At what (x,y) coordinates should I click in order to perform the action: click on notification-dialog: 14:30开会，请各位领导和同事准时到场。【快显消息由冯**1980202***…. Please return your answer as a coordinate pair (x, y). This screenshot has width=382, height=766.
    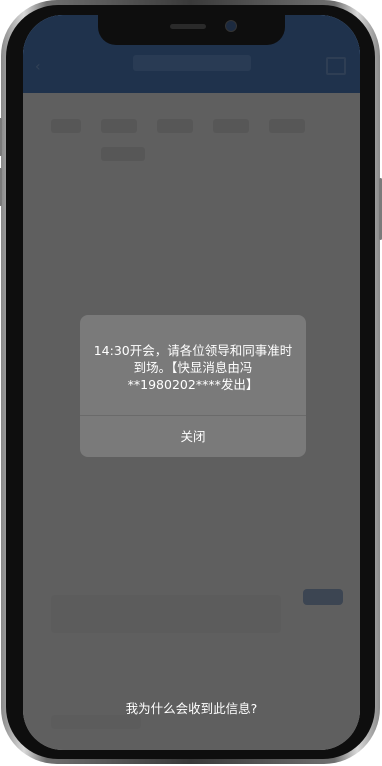
    Looking at the image, I should click on (193, 386).